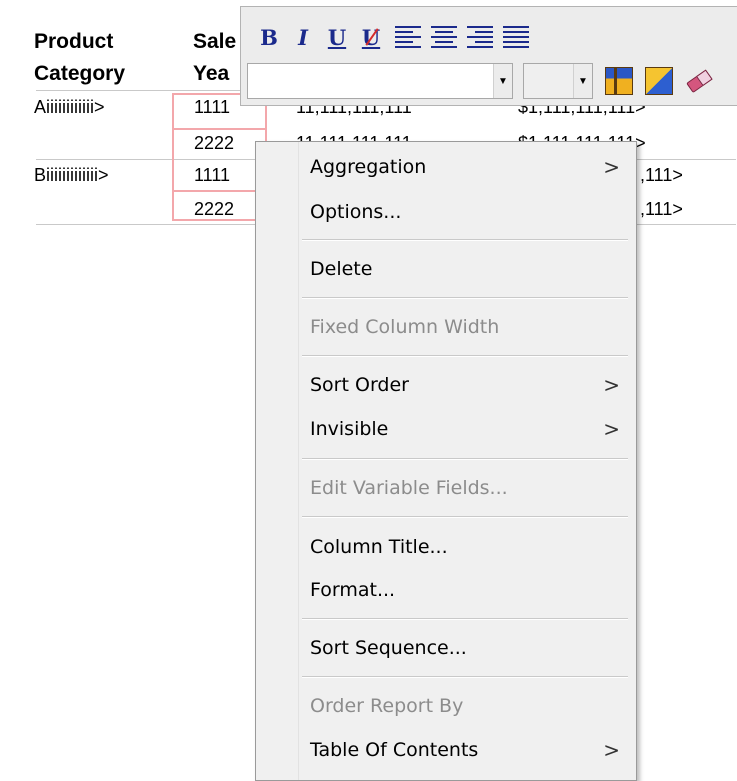 The width and height of the screenshot is (737, 781). Describe the element at coordinates (394, 750) in the screenshot. I see `menu-item-label: Table Of Contents` at that location.